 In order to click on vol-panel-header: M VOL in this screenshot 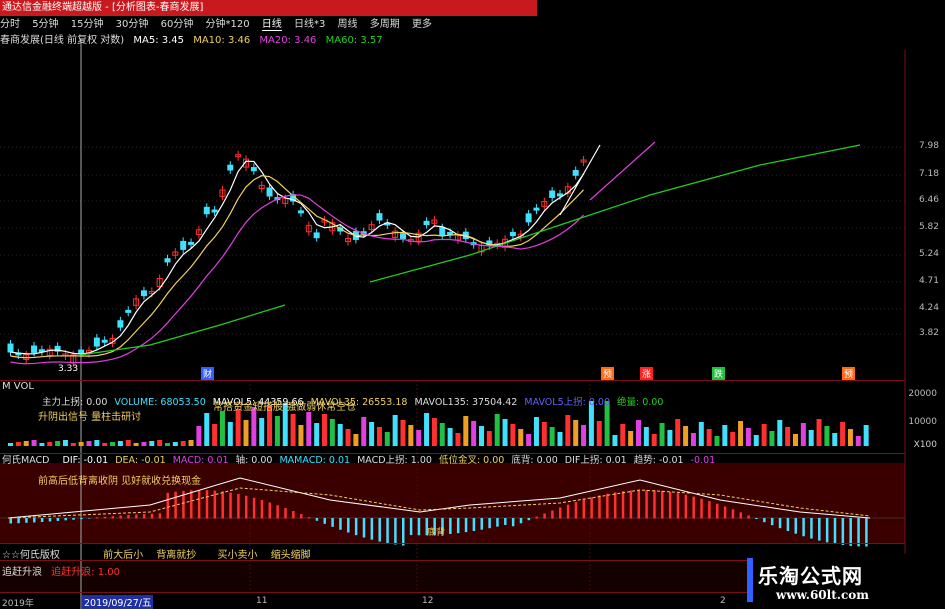, I will do `click(18, 386)`.